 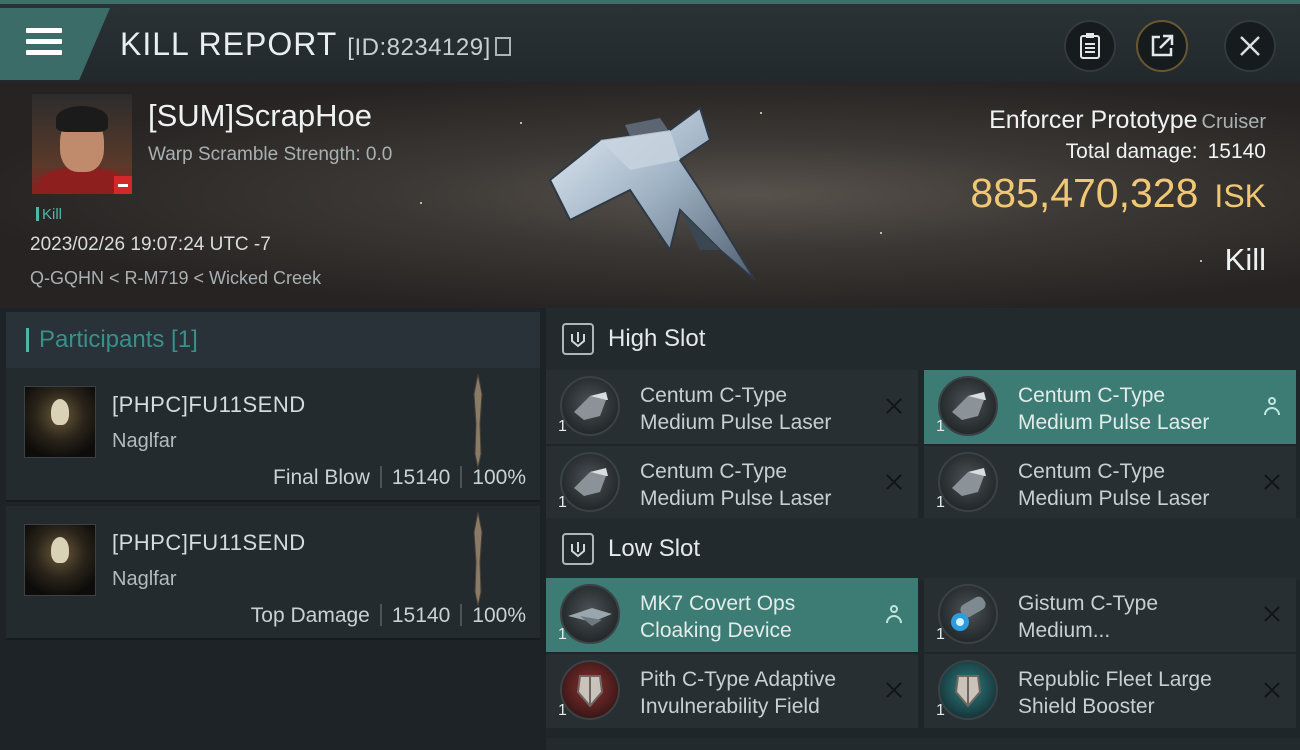 I want to click on close-icon, so click(x=1250, y=46).